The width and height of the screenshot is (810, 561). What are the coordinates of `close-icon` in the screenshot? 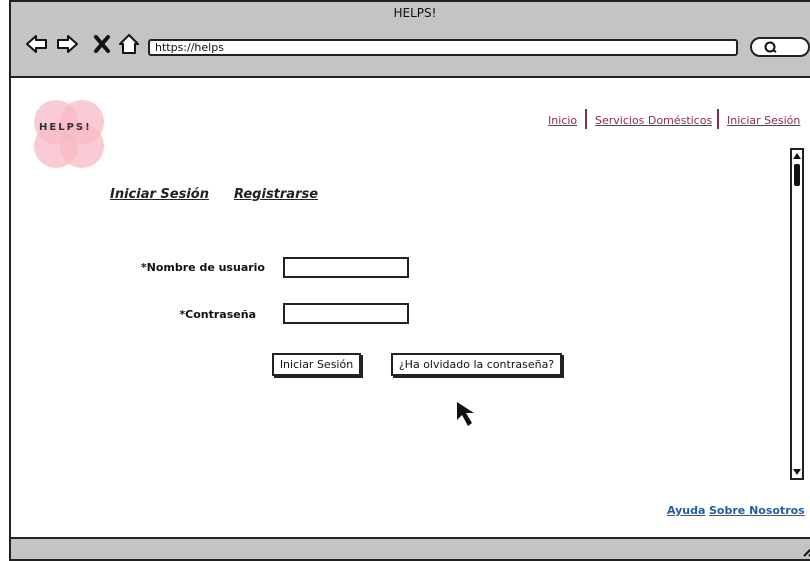 It's located at (102, 44).